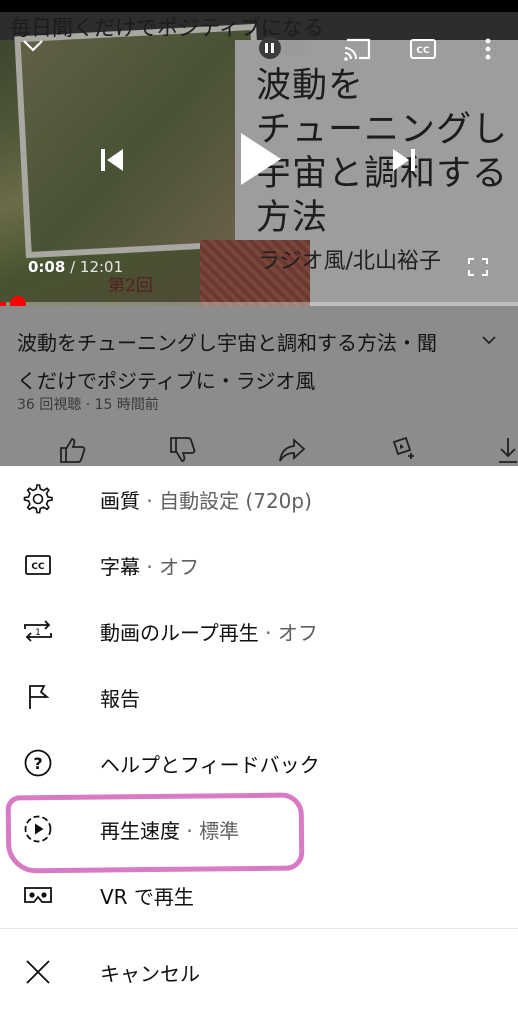 This screenshot has width=518, height=1024. What do you see at coordinates (259, 565) in the screenshot?
I see `menu-item-captions: CC 字幕 · オフ` at bounding box center [259, 565].